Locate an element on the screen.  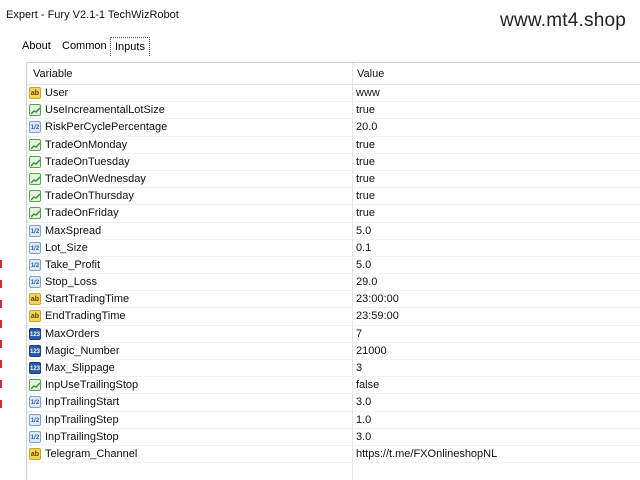
table-row: 1/2 Take_Profit 5.0 is located at coordinates (333, 266).